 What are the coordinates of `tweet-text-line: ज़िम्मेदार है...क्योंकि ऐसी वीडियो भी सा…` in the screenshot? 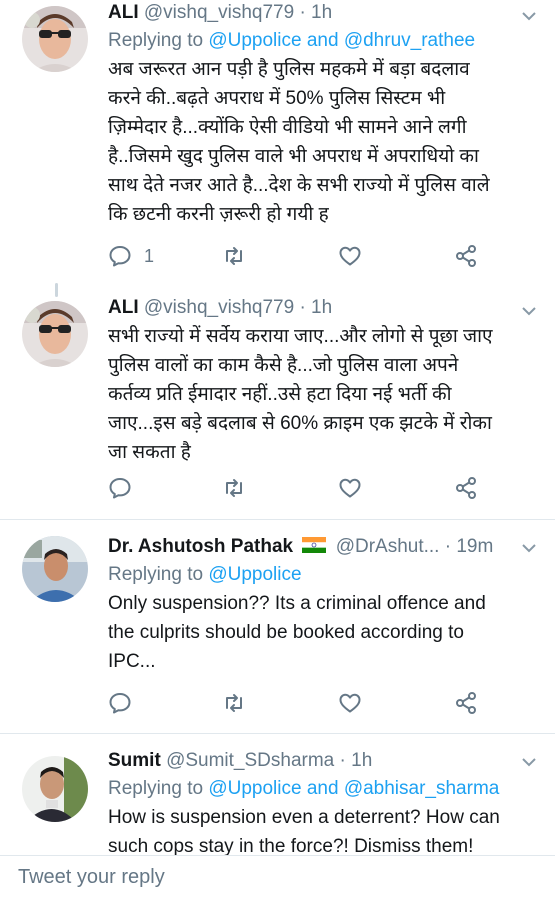 It's located at (287, 127).